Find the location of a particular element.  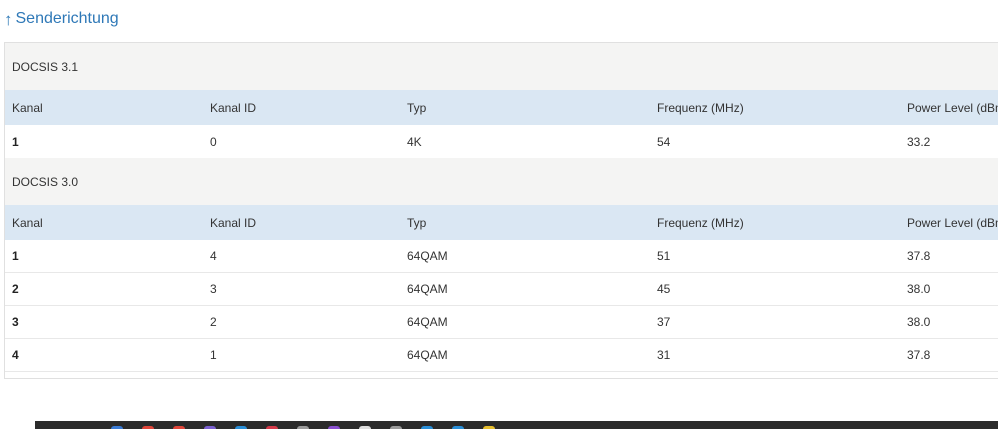

section-header-docsis-3-0: DOCSIS 3.0 is located at coordinates (501, 181).